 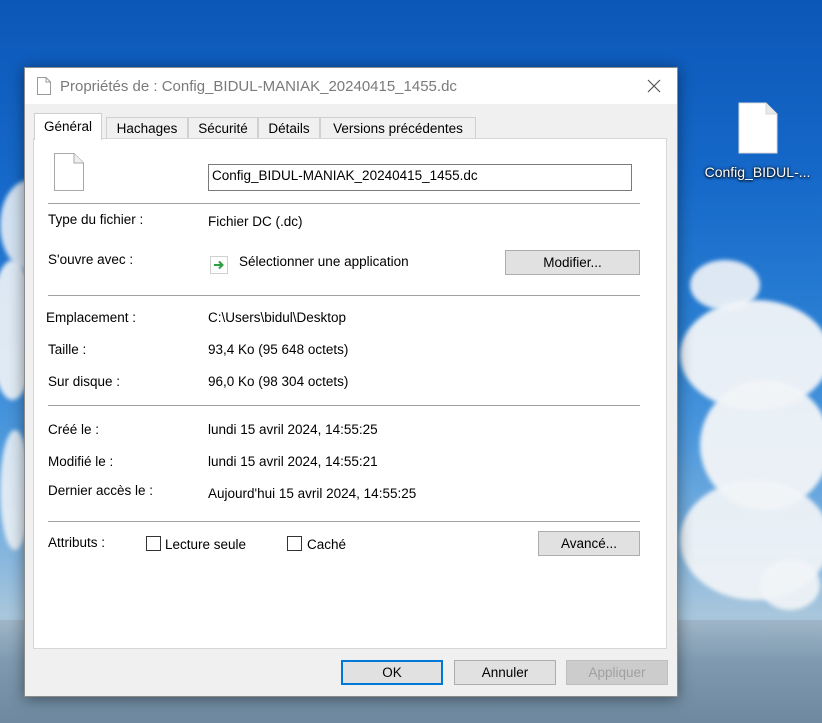 I want to click on readonly-checkbox-label: Lecture seule, so click(x=205, y=544).